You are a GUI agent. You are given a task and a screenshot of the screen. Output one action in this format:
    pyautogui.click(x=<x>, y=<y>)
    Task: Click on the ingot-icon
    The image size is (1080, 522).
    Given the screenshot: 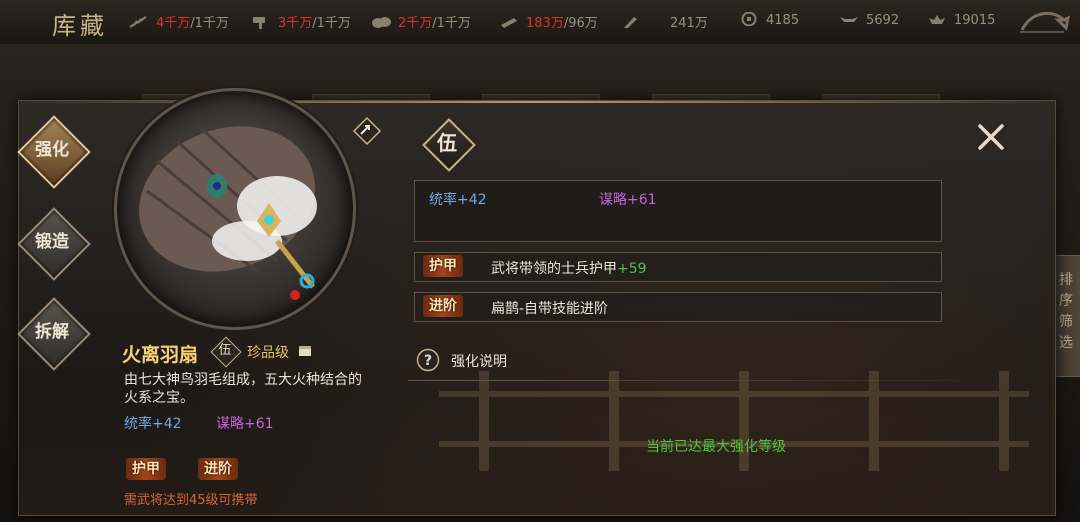 What is the action you would take?
    pyautogui.click(x=849, y=19)
    